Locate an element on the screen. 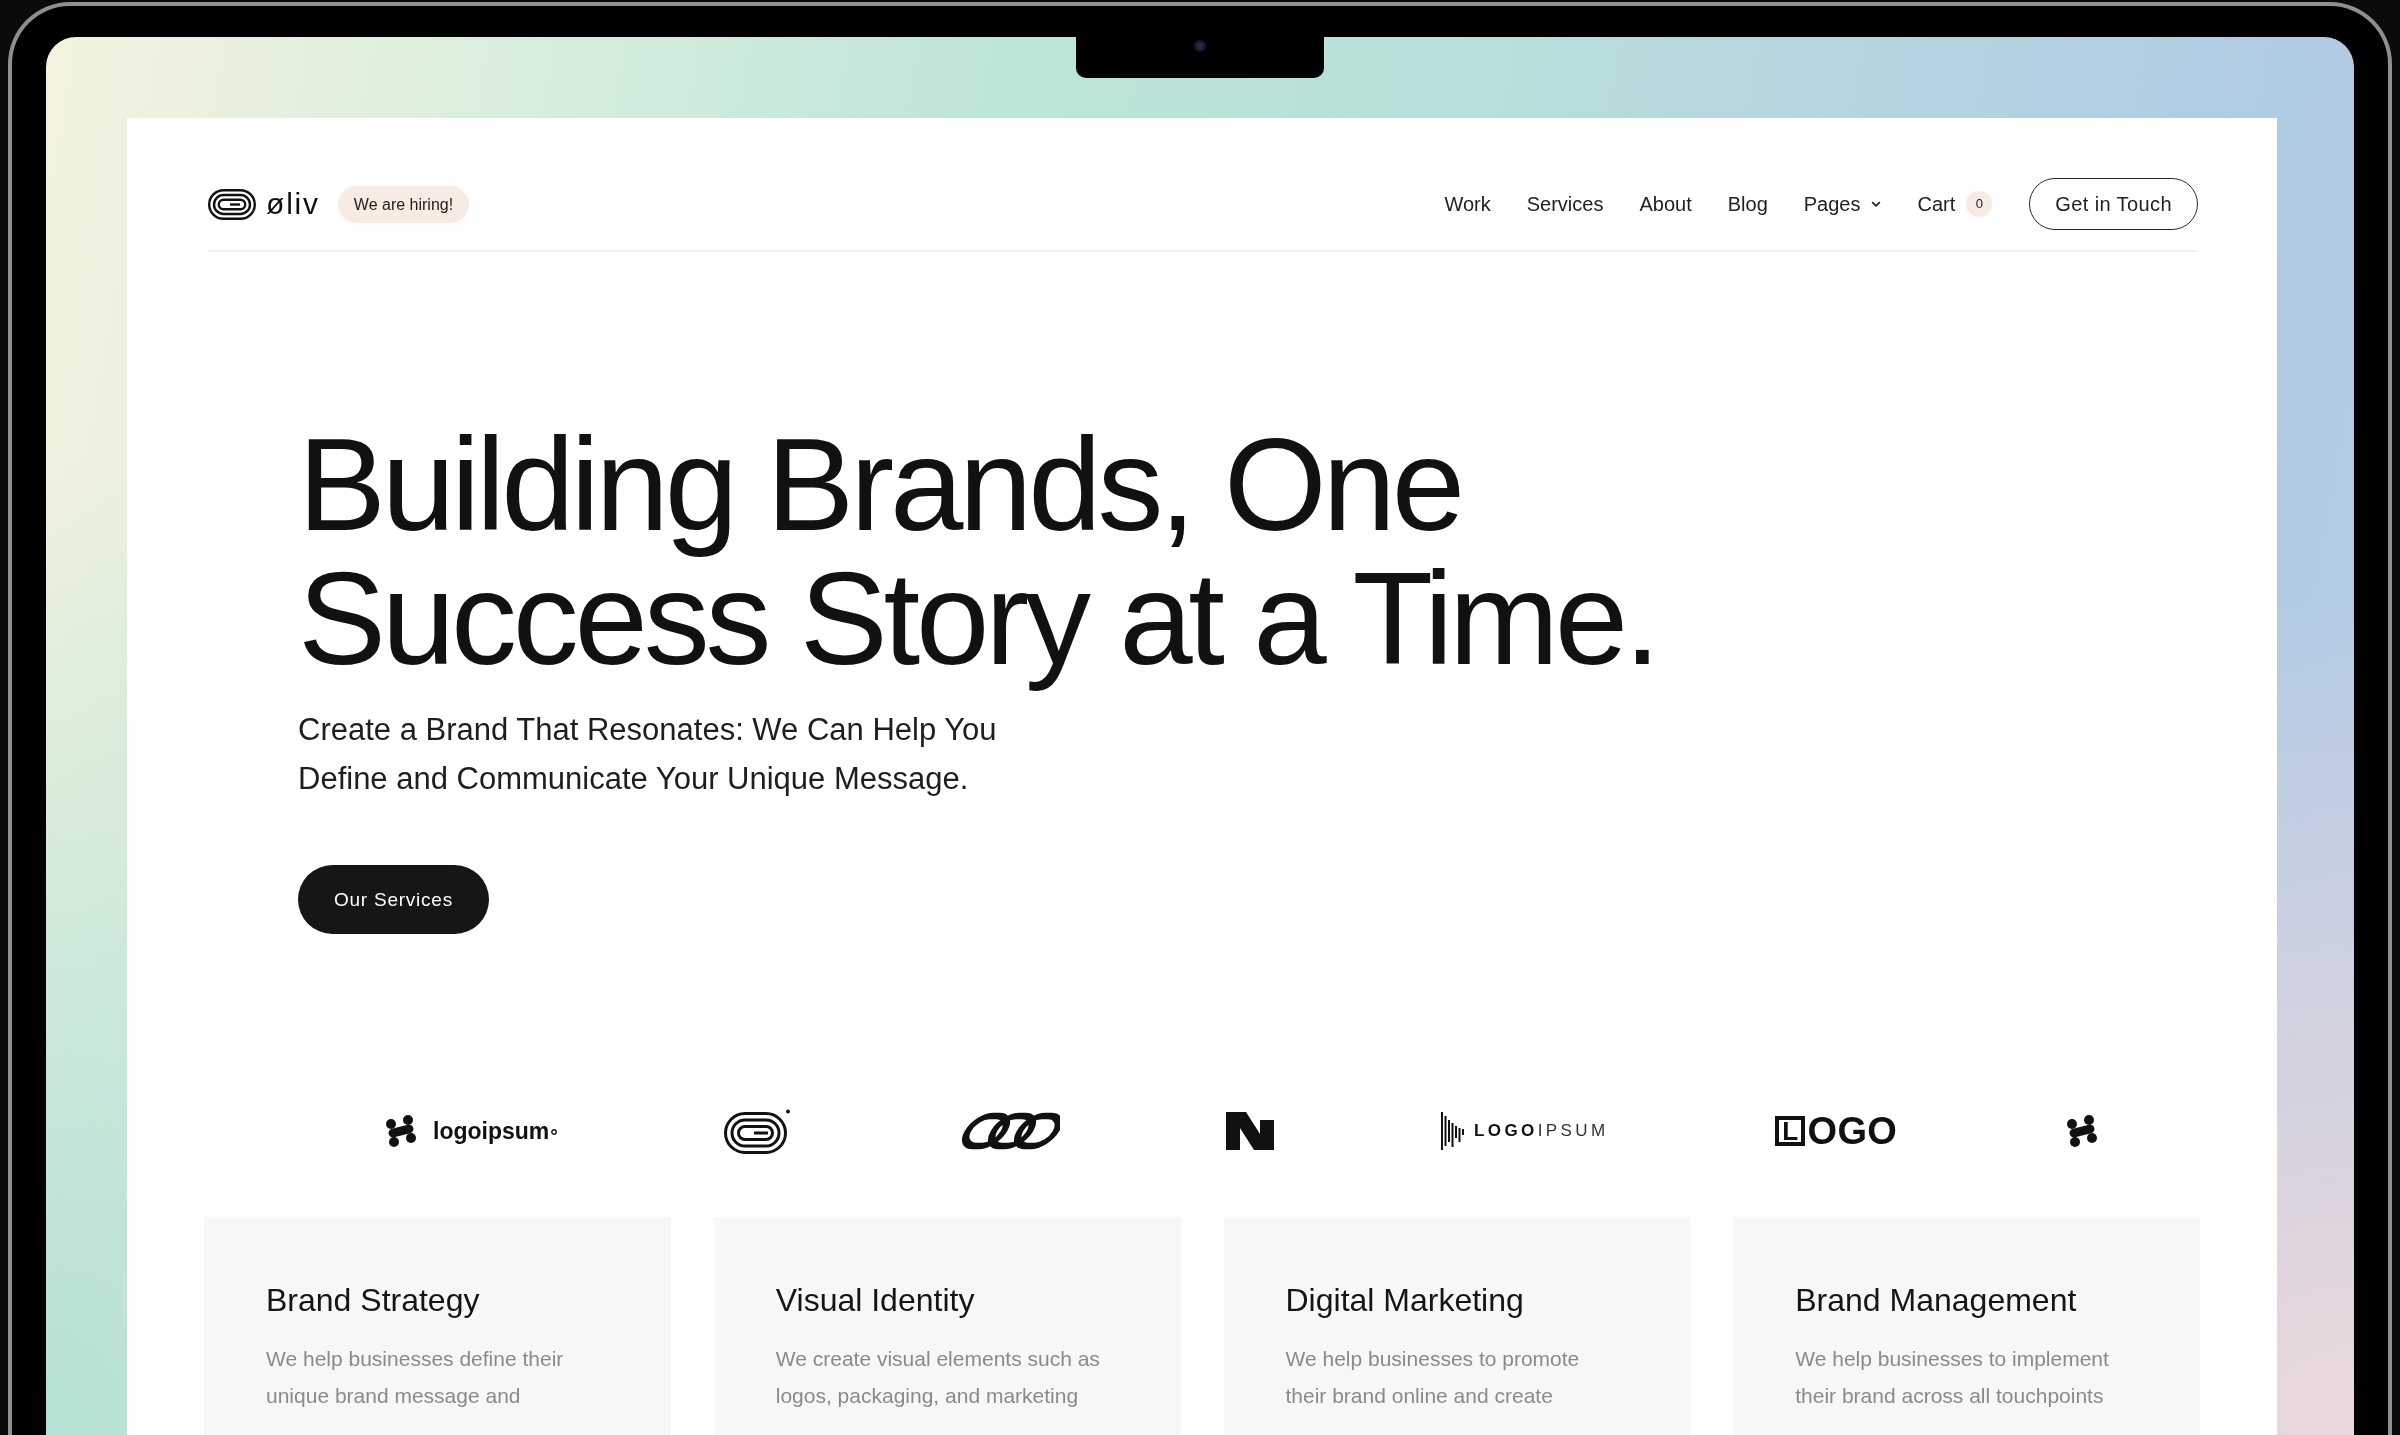 The height and width of the screenshot is (1435, 2400). card-description: We create visual elements such as logos, packaging, and marketing is located at coordinates (938, 1377).